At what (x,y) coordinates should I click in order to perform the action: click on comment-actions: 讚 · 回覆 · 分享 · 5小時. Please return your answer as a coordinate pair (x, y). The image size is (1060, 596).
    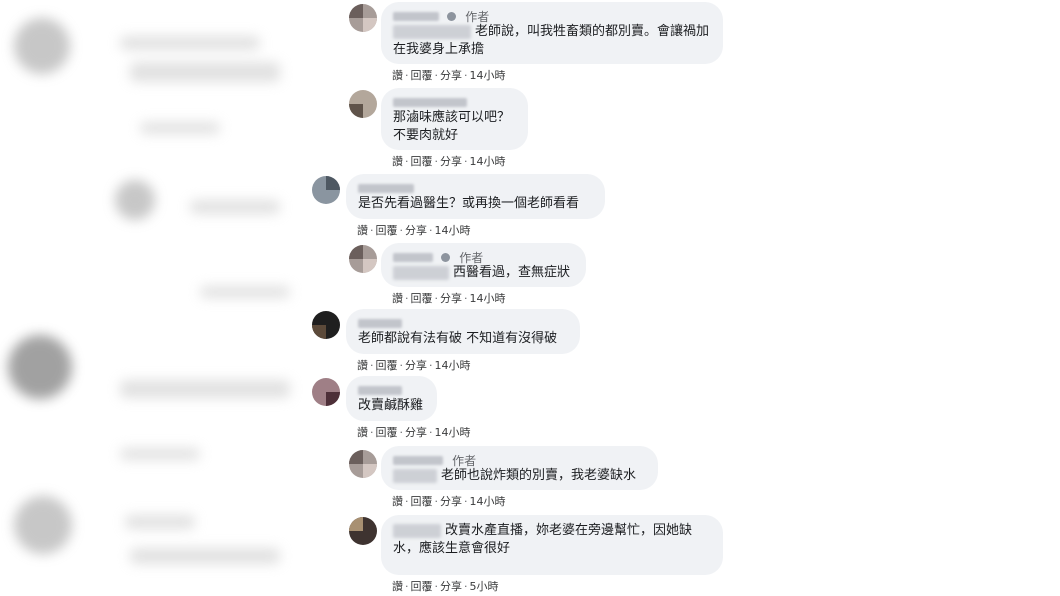
    Looking at the image, I should click on (445, 586).